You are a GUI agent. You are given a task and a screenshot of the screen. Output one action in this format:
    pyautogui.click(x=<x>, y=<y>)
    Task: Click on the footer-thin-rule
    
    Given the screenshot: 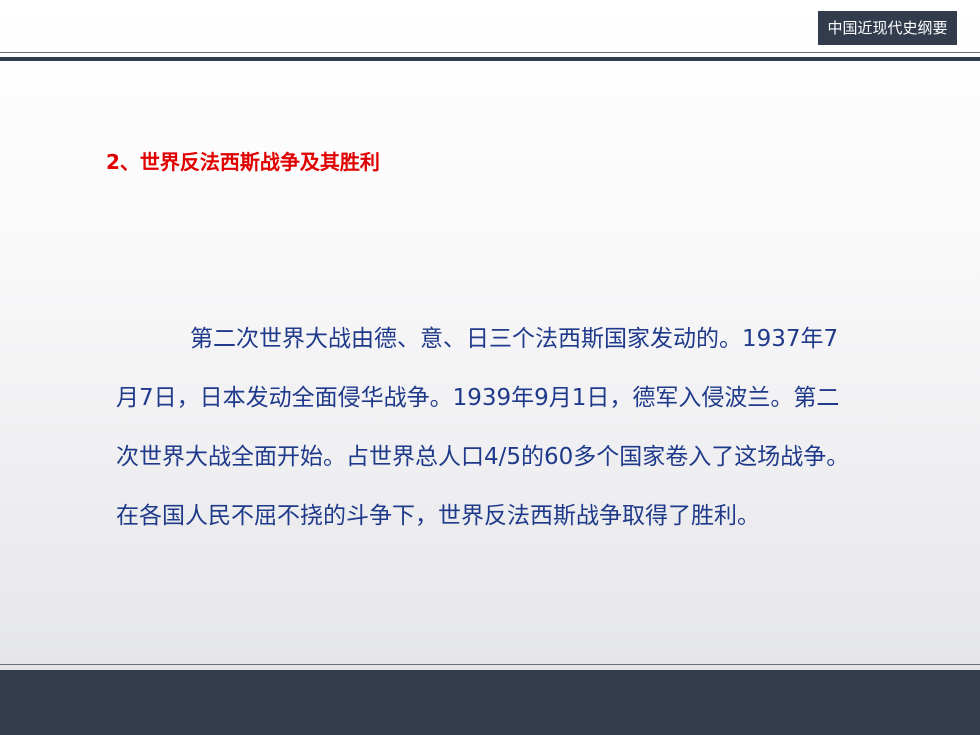 What is the action you would take?
    pyautogui.click(x=490, y=664)
    